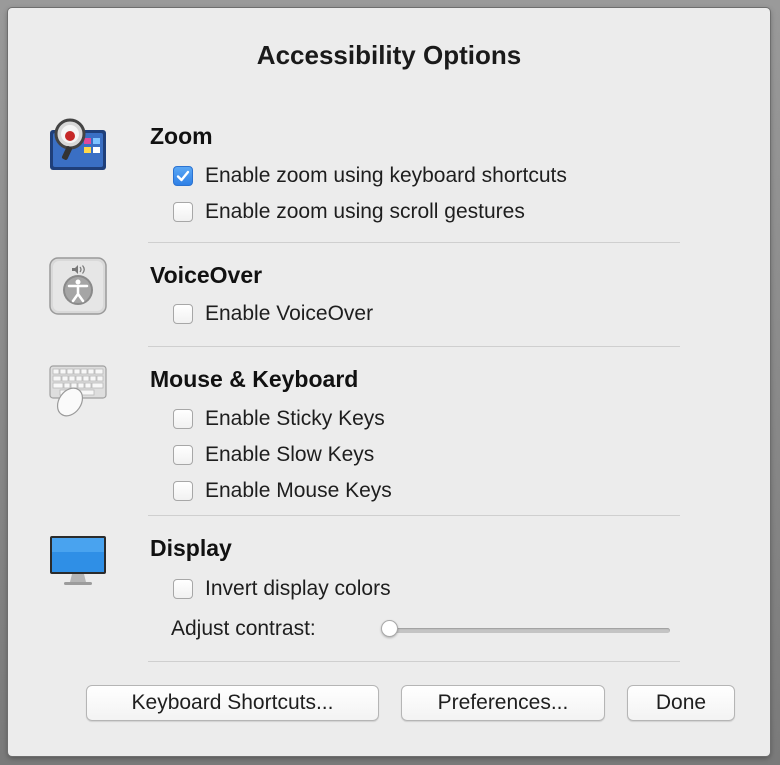 The height and width of the screenshot is (765, 780). What do you see at coordinates (365, 211) in the screenshot?
I see `zoom-scroll-gestures-label: Enable zoom using scroll gestures` at bounding box center [365, 211].